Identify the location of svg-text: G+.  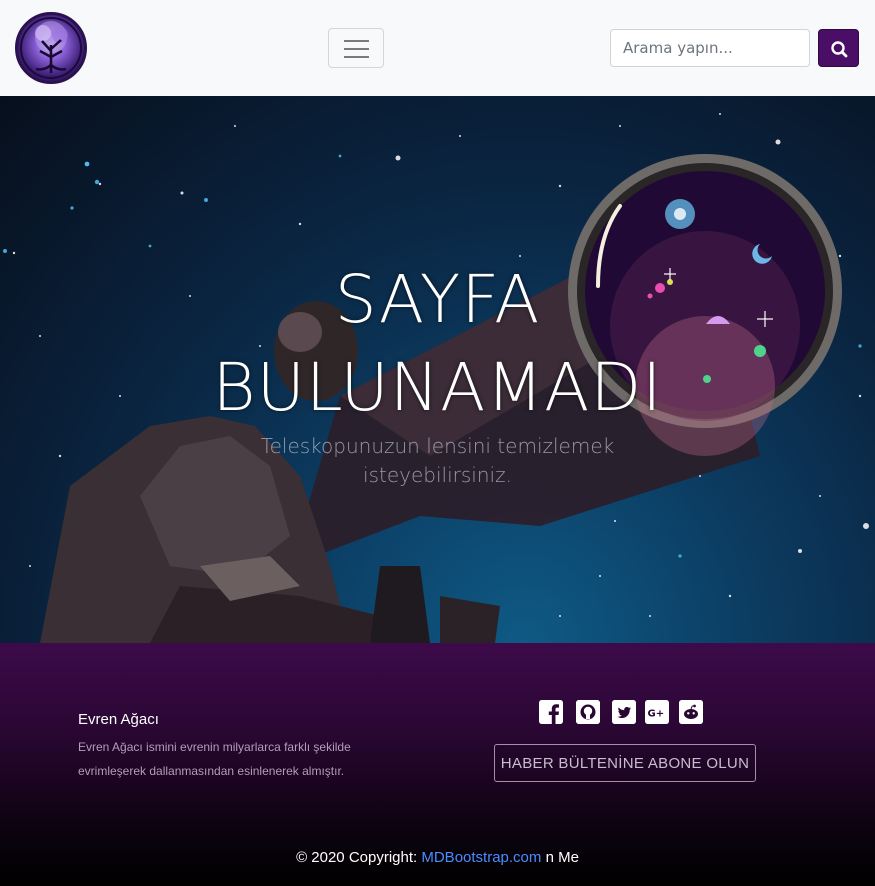
(656, 714).